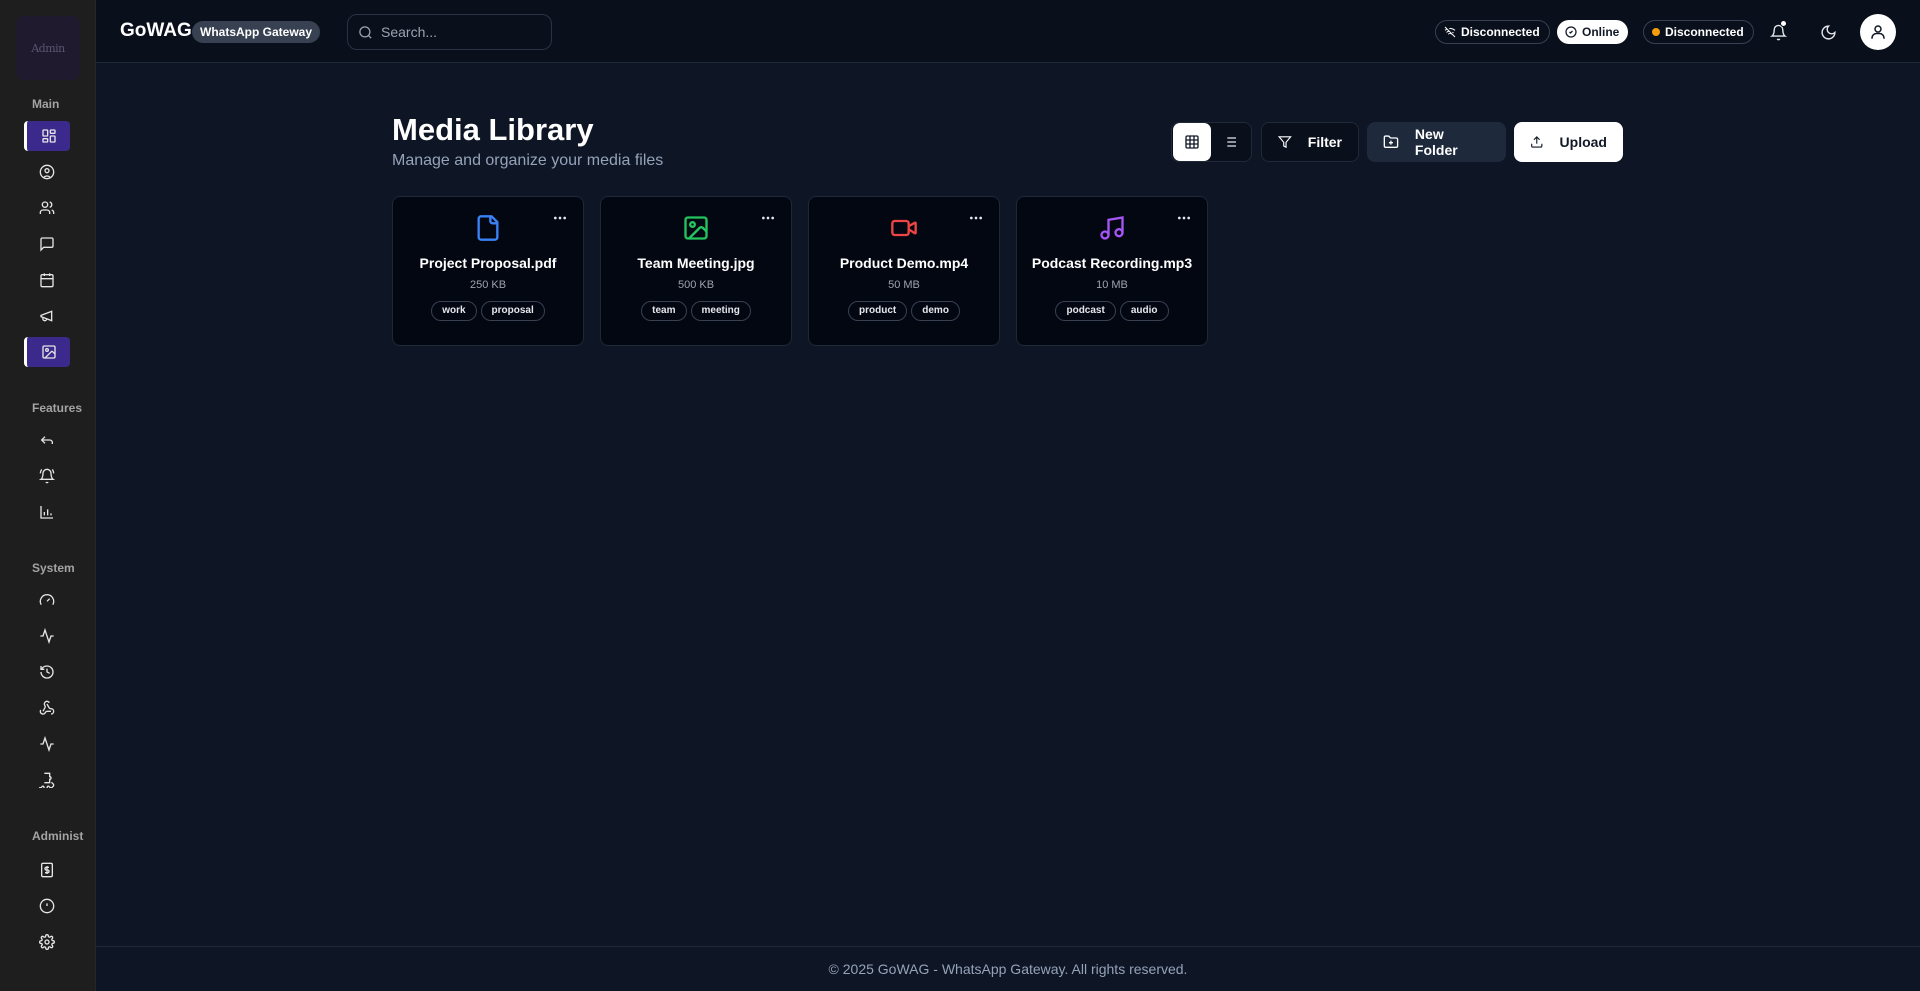 The height and width of the screenshot is (991, 1920). I want to click on user-circle-icon, so click(47, 172).